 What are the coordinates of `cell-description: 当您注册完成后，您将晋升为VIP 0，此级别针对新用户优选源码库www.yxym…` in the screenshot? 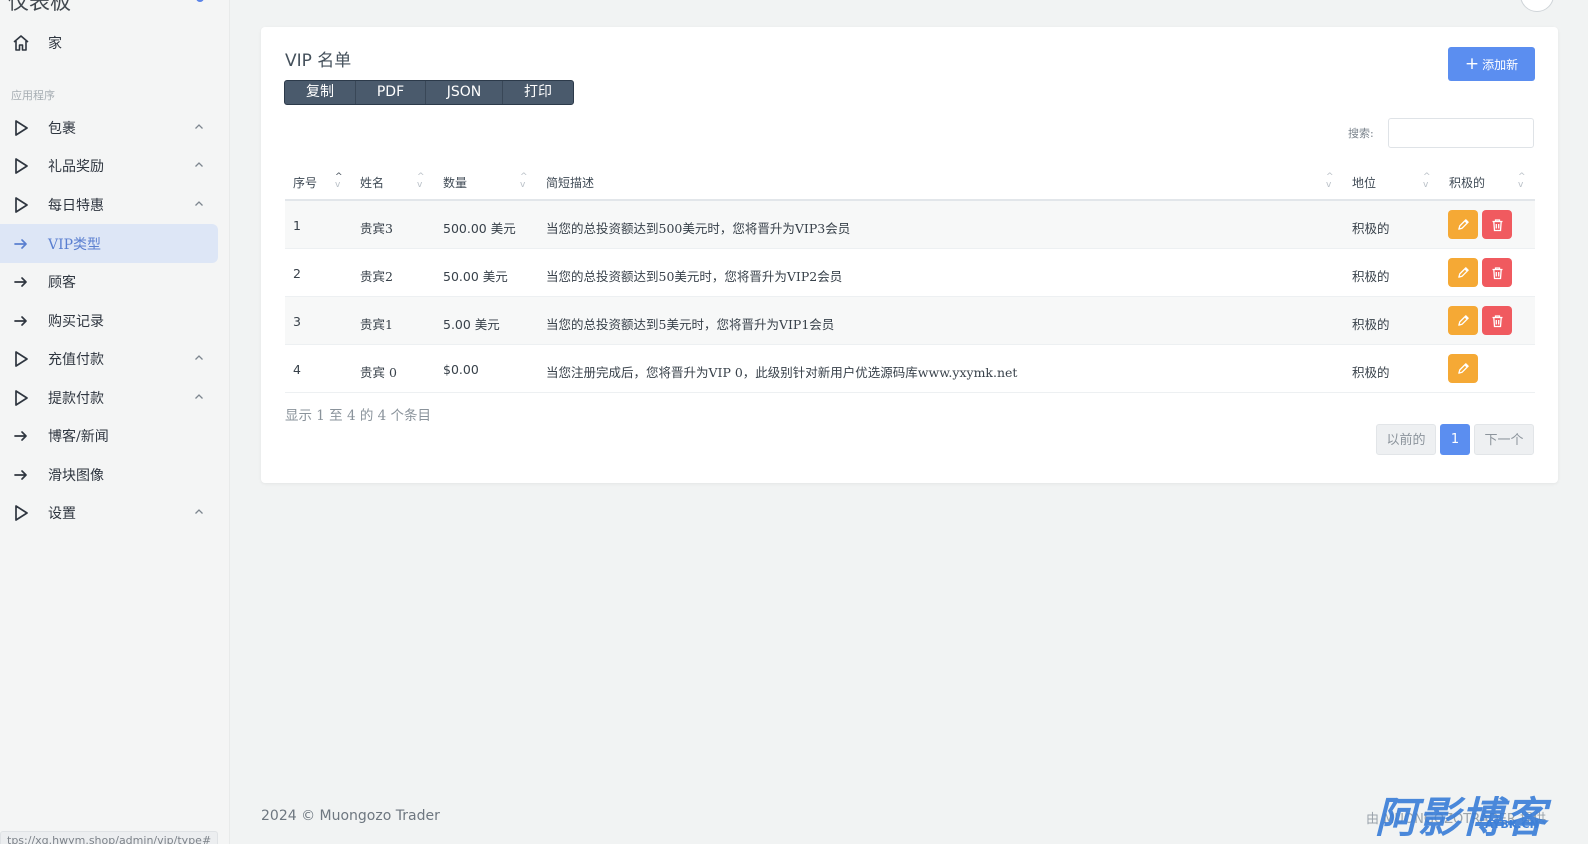 It's located at (782, 372).